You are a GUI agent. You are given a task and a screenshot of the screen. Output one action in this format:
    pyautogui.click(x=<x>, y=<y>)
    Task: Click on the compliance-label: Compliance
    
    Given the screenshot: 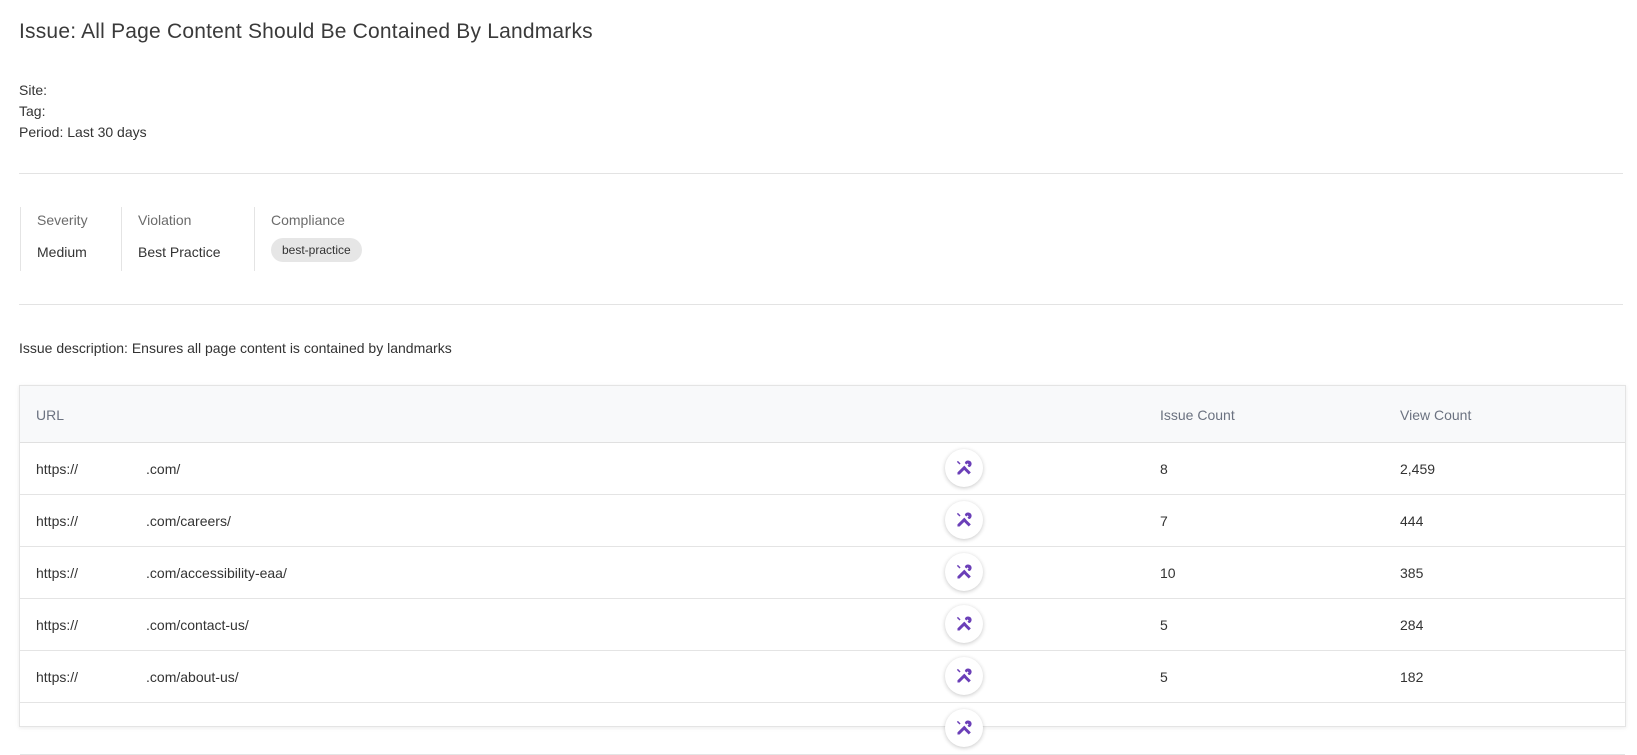 What is the action you would take?
    pyautogui.click(x=308, y=220)
    